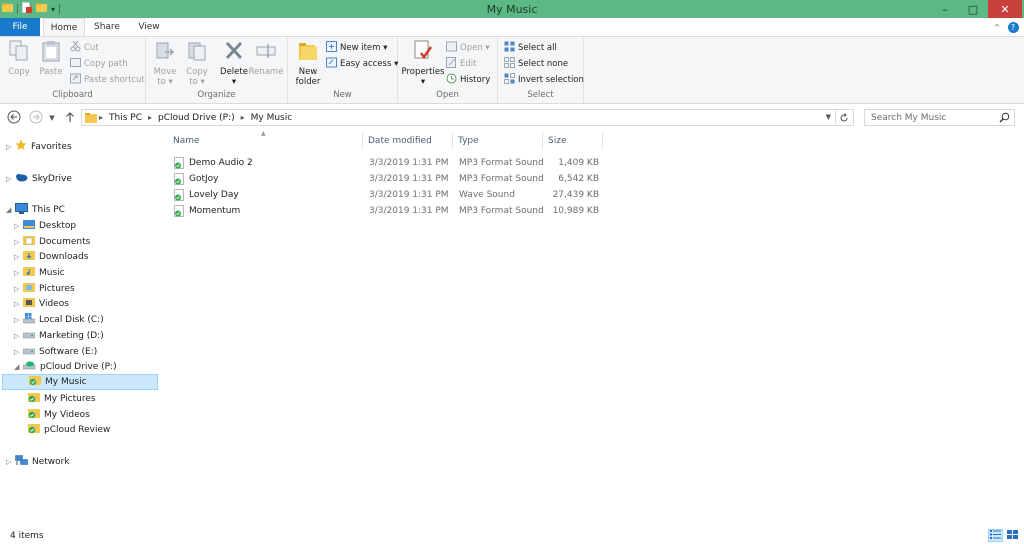 The width and height of the screenshot is (1024, 544). What do you see at coordinates (530, 47) in the screenshot?
I see `select-all-button: Select all` at bounding box center [530, 47].